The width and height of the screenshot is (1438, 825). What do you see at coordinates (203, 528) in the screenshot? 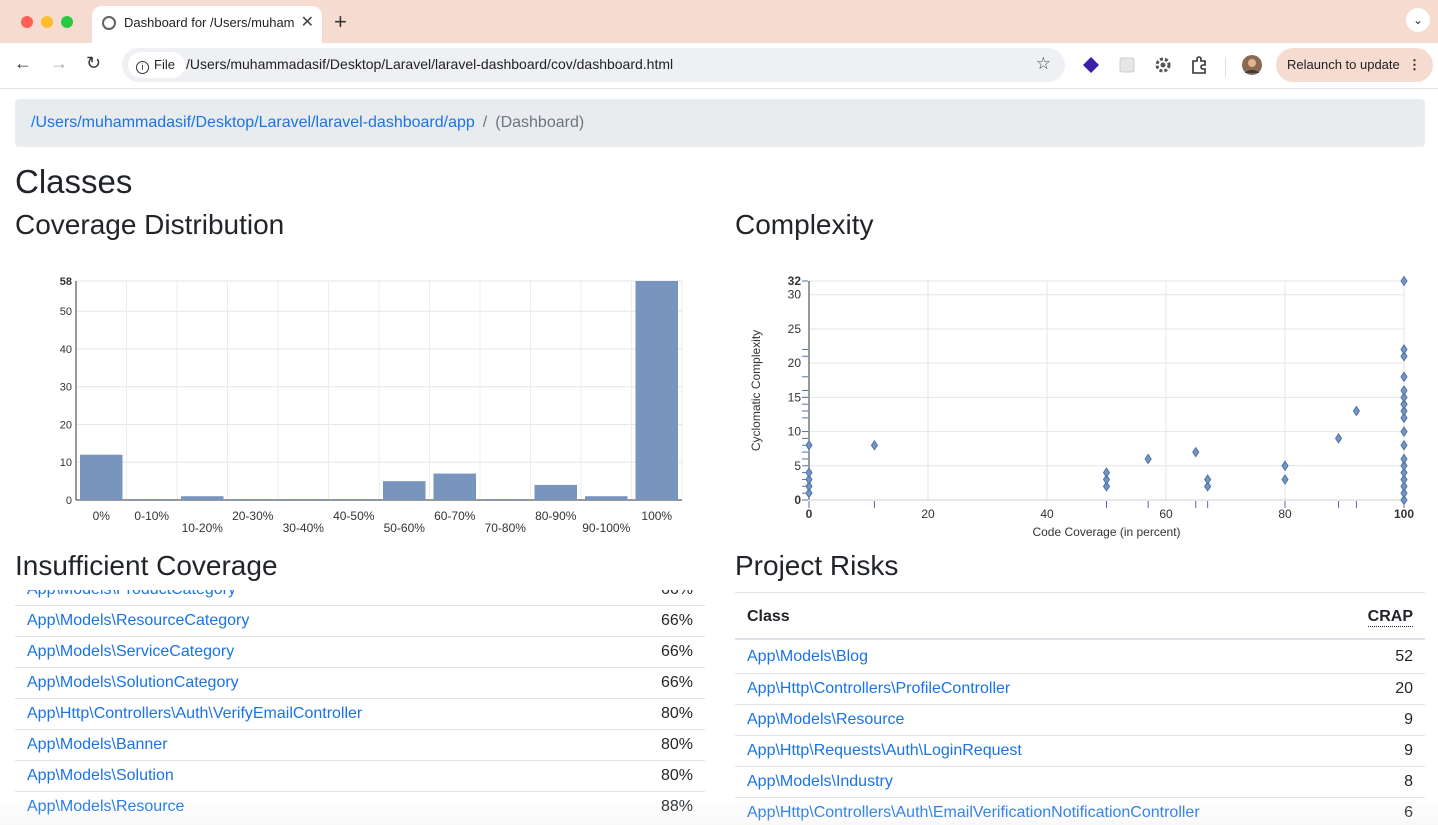
I see `x-tick-label: 10-20%` at bounding box center [203, 528].